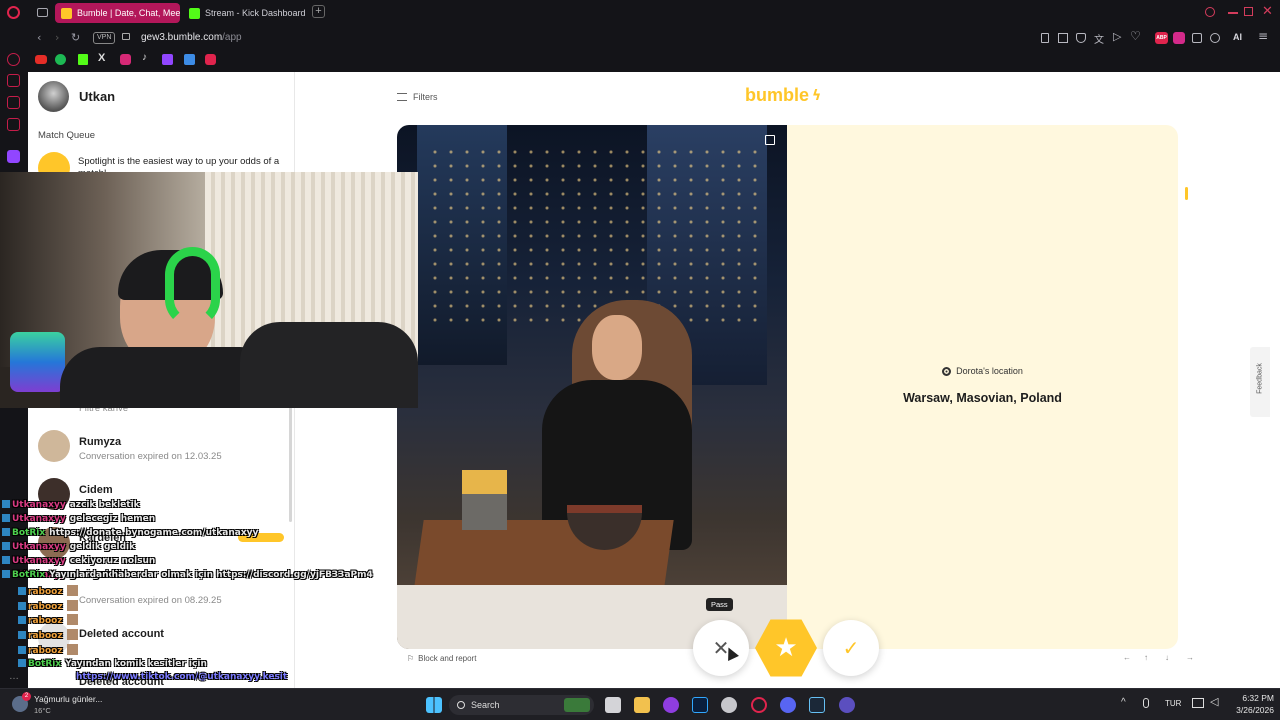 The image size is (1280, 720). Describe the element at coordinates (13, 102) in the screenshot. I see `messenger-icon` at that location.